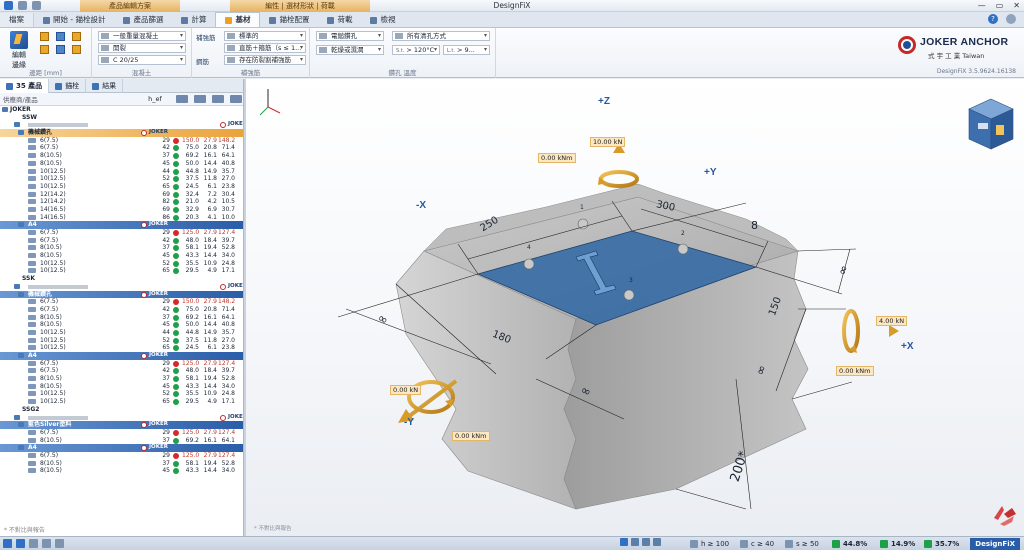 This screenshot has height=550, width=1024. I want to click on edge-top-icon, so click(60, 36).